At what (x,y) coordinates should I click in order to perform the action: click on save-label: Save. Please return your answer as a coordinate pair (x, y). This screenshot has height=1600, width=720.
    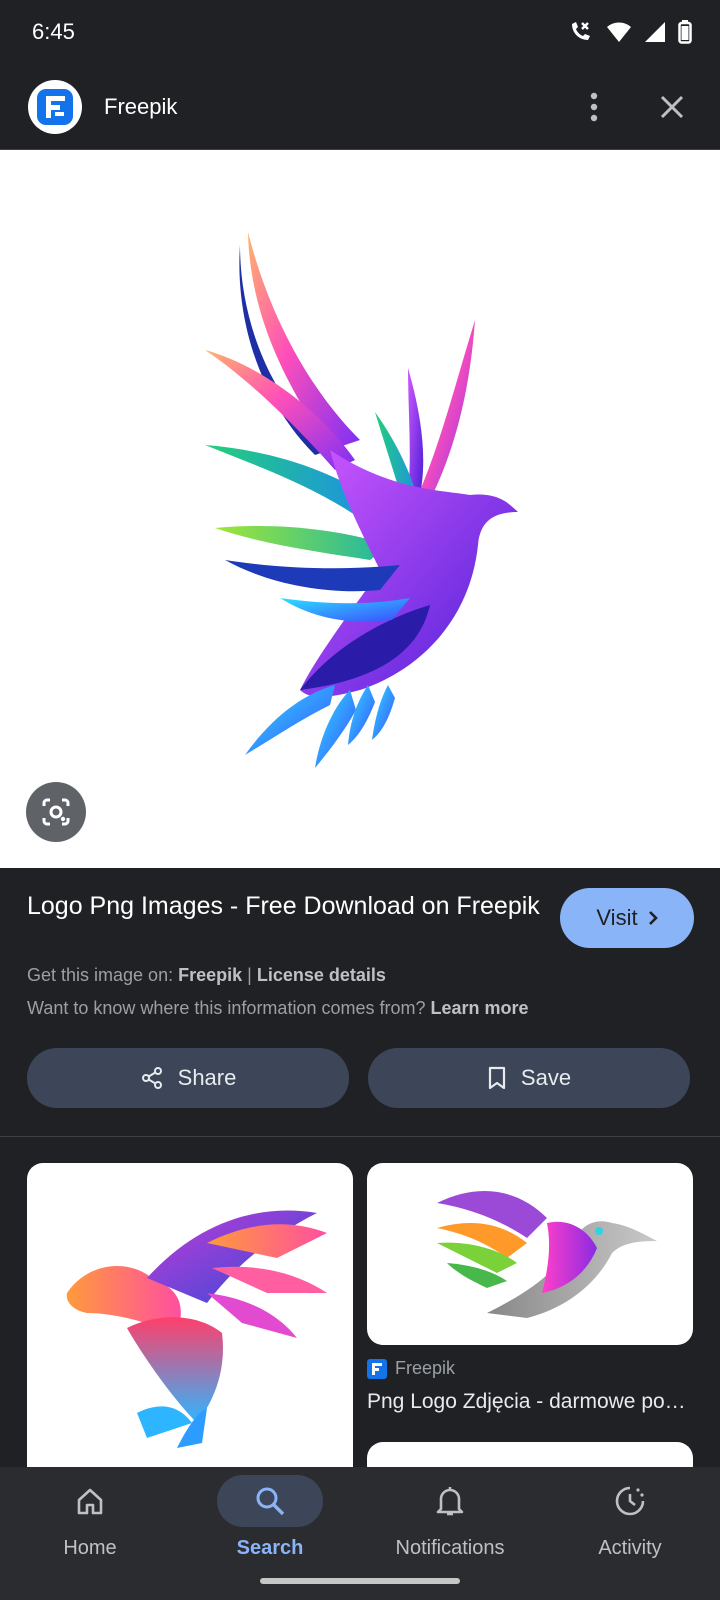
    Looking at the image, I should click on (546, 1077).